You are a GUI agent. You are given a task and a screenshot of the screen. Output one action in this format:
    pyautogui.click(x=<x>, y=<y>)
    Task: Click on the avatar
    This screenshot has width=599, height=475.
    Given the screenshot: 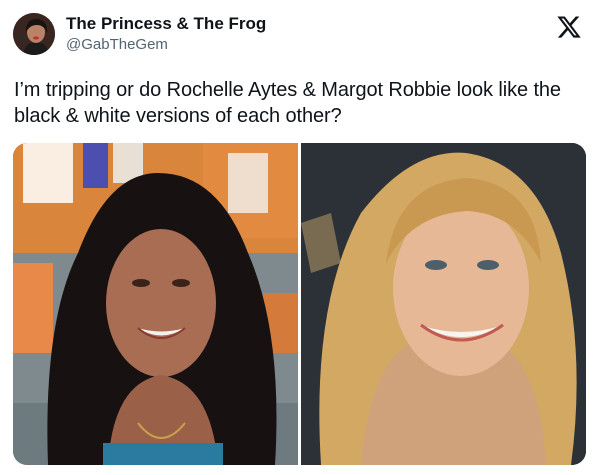 What is the action you would take?
    pyautogui.click(x=34, y=34)
    